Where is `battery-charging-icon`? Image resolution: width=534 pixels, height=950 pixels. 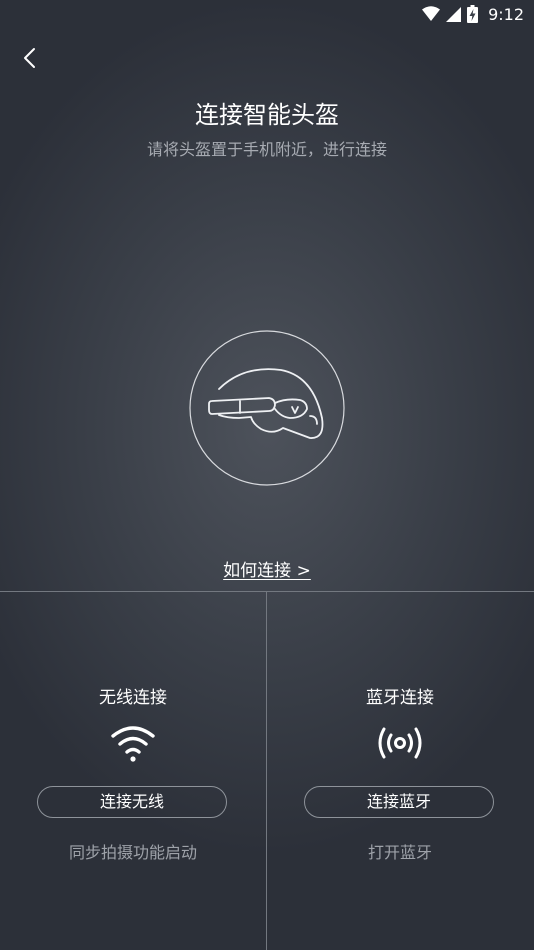 battery-charging-icon is located at coordinates (473, 14).